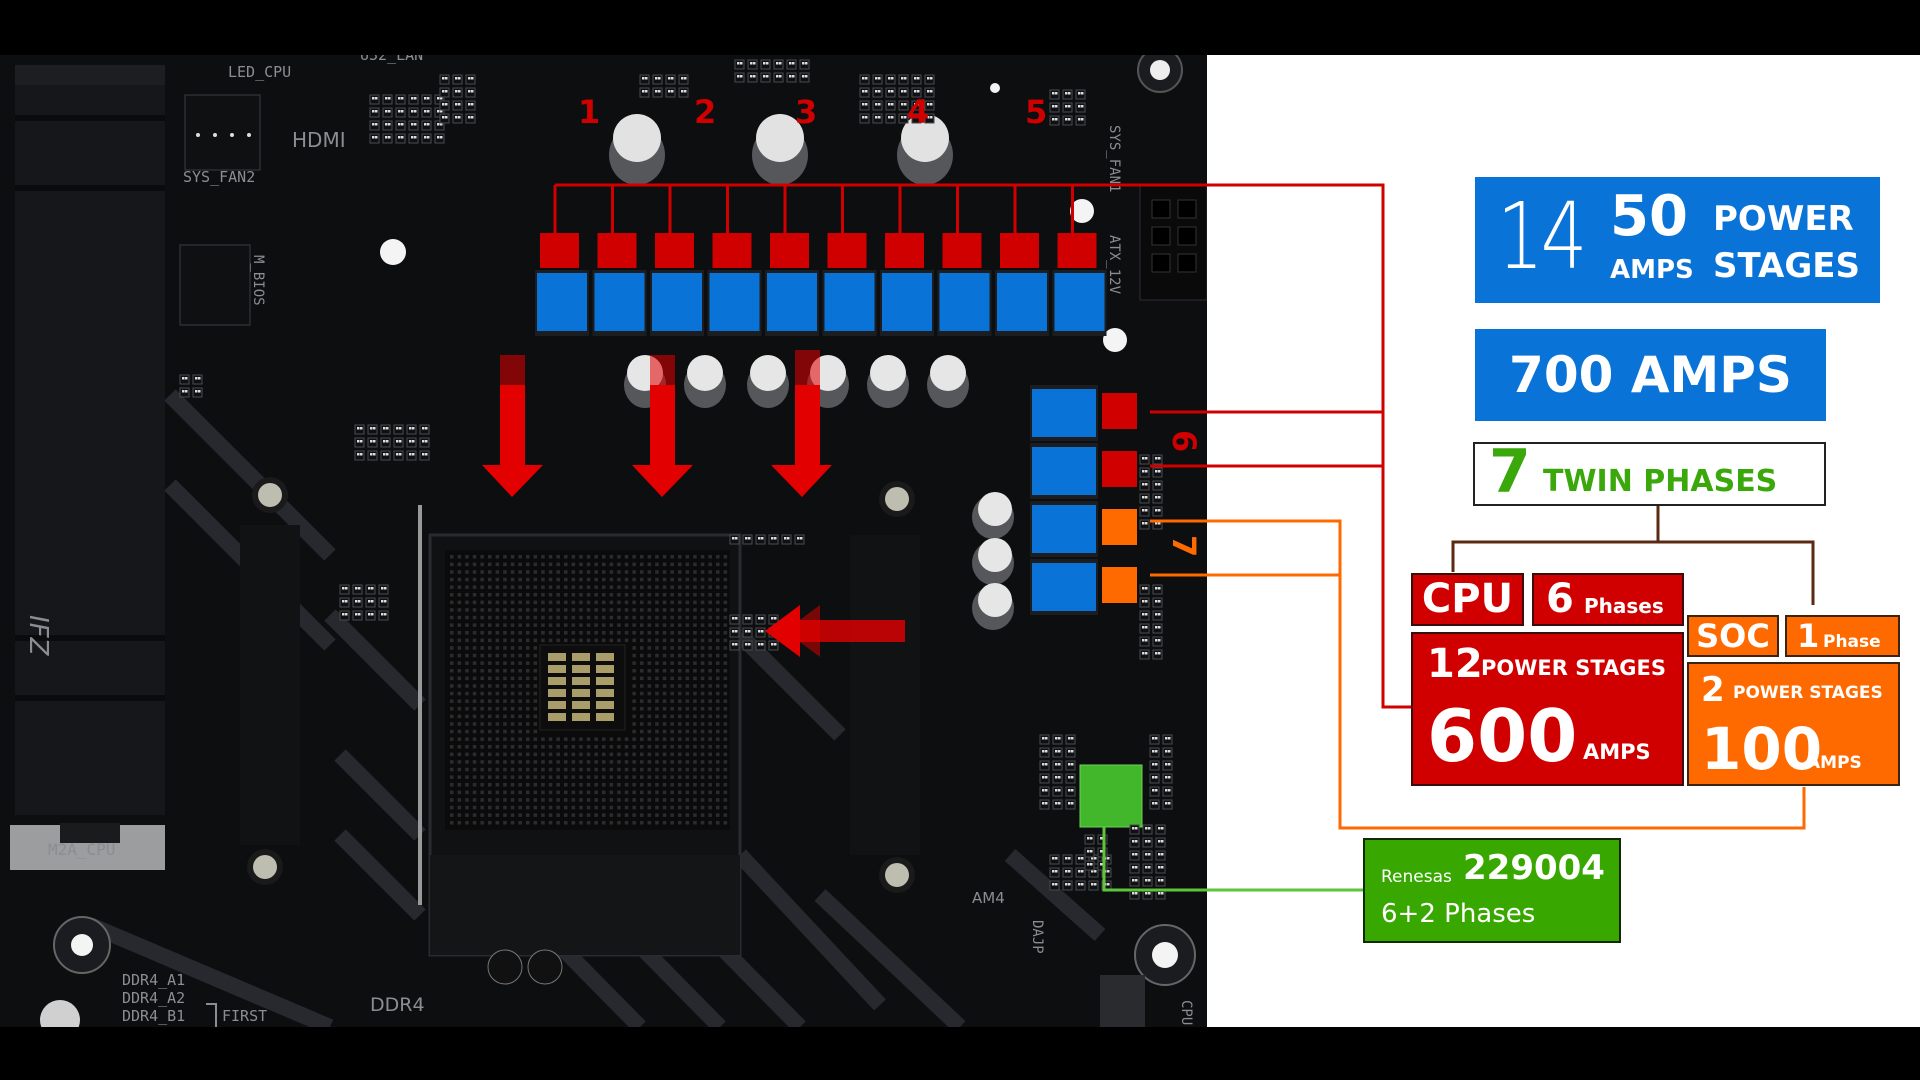  What do you see at coordinates (1660, 481) in the screenshot?
I see `twin-phase-label: TWIN PHASES` at bounding box center [1660, 481].